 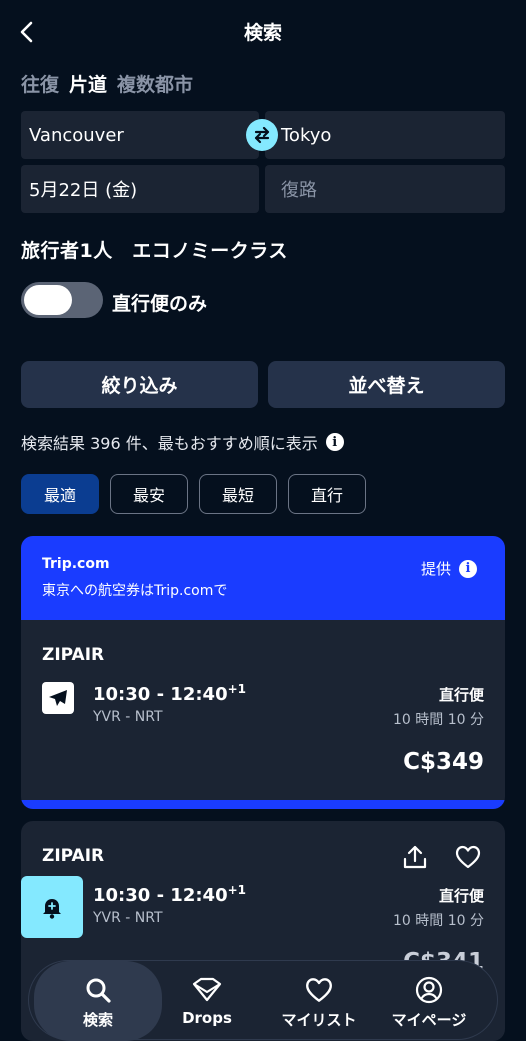 I want to click on price: C$349, so click(x=443, y=762).